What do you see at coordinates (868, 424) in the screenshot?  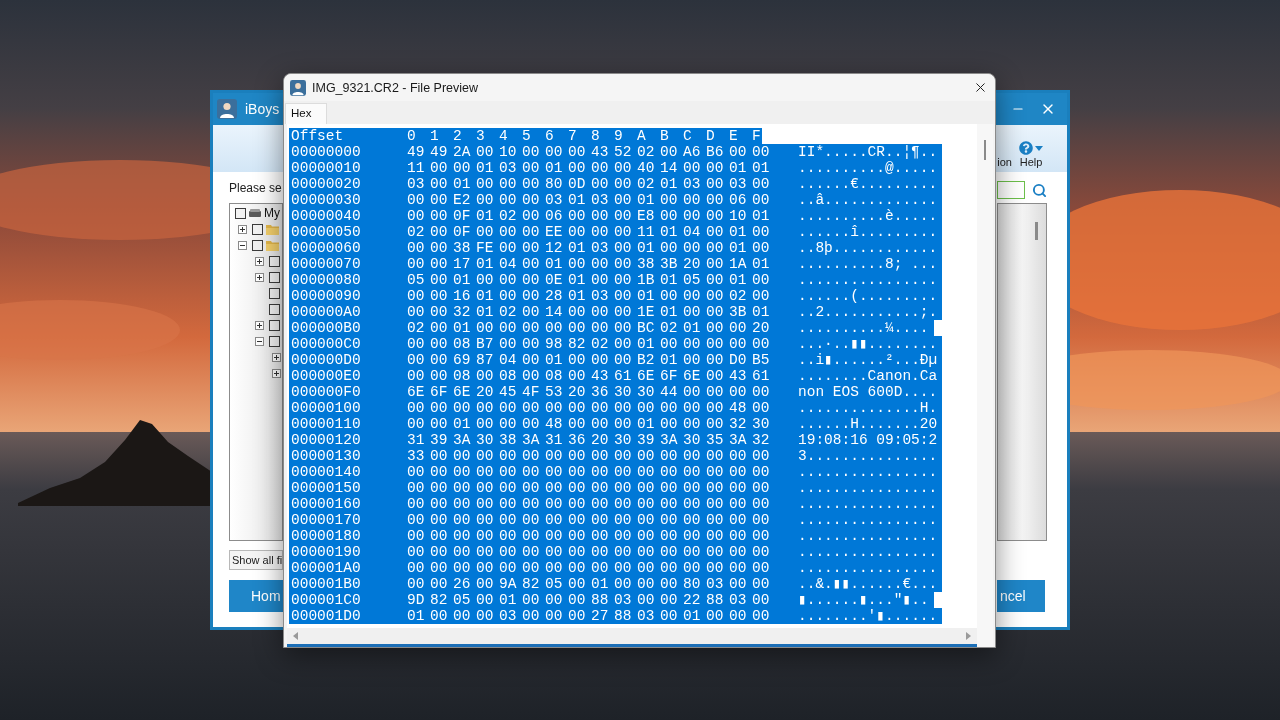 I see `ascii-text: ......H.......20` at bounding box center [868, 424].